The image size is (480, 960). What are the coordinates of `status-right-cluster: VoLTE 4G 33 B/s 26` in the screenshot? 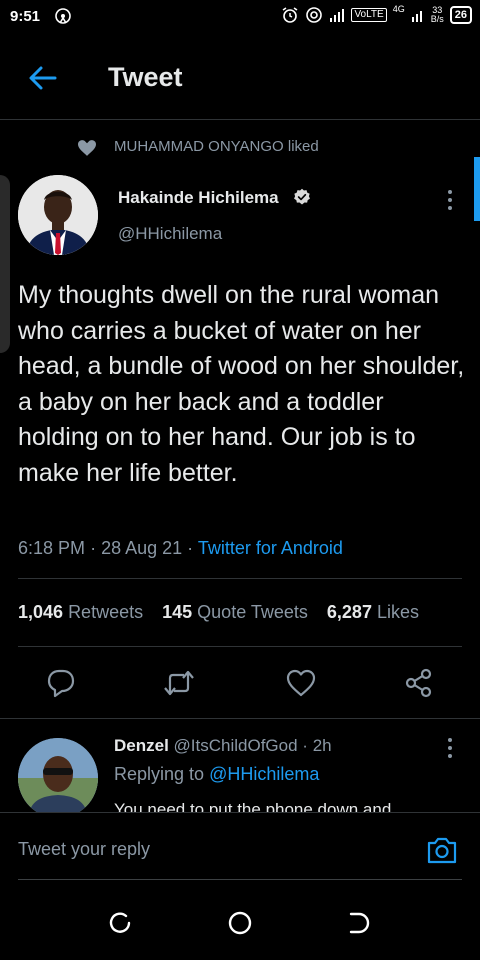 It's located at (376, 13).